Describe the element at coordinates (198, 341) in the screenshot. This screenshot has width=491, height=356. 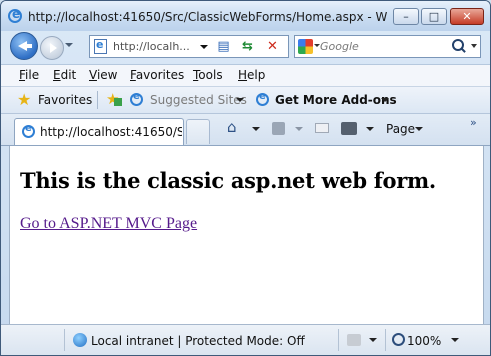
I see `security-zone-status: Local intranet | Protected Mode: Off` at that location.